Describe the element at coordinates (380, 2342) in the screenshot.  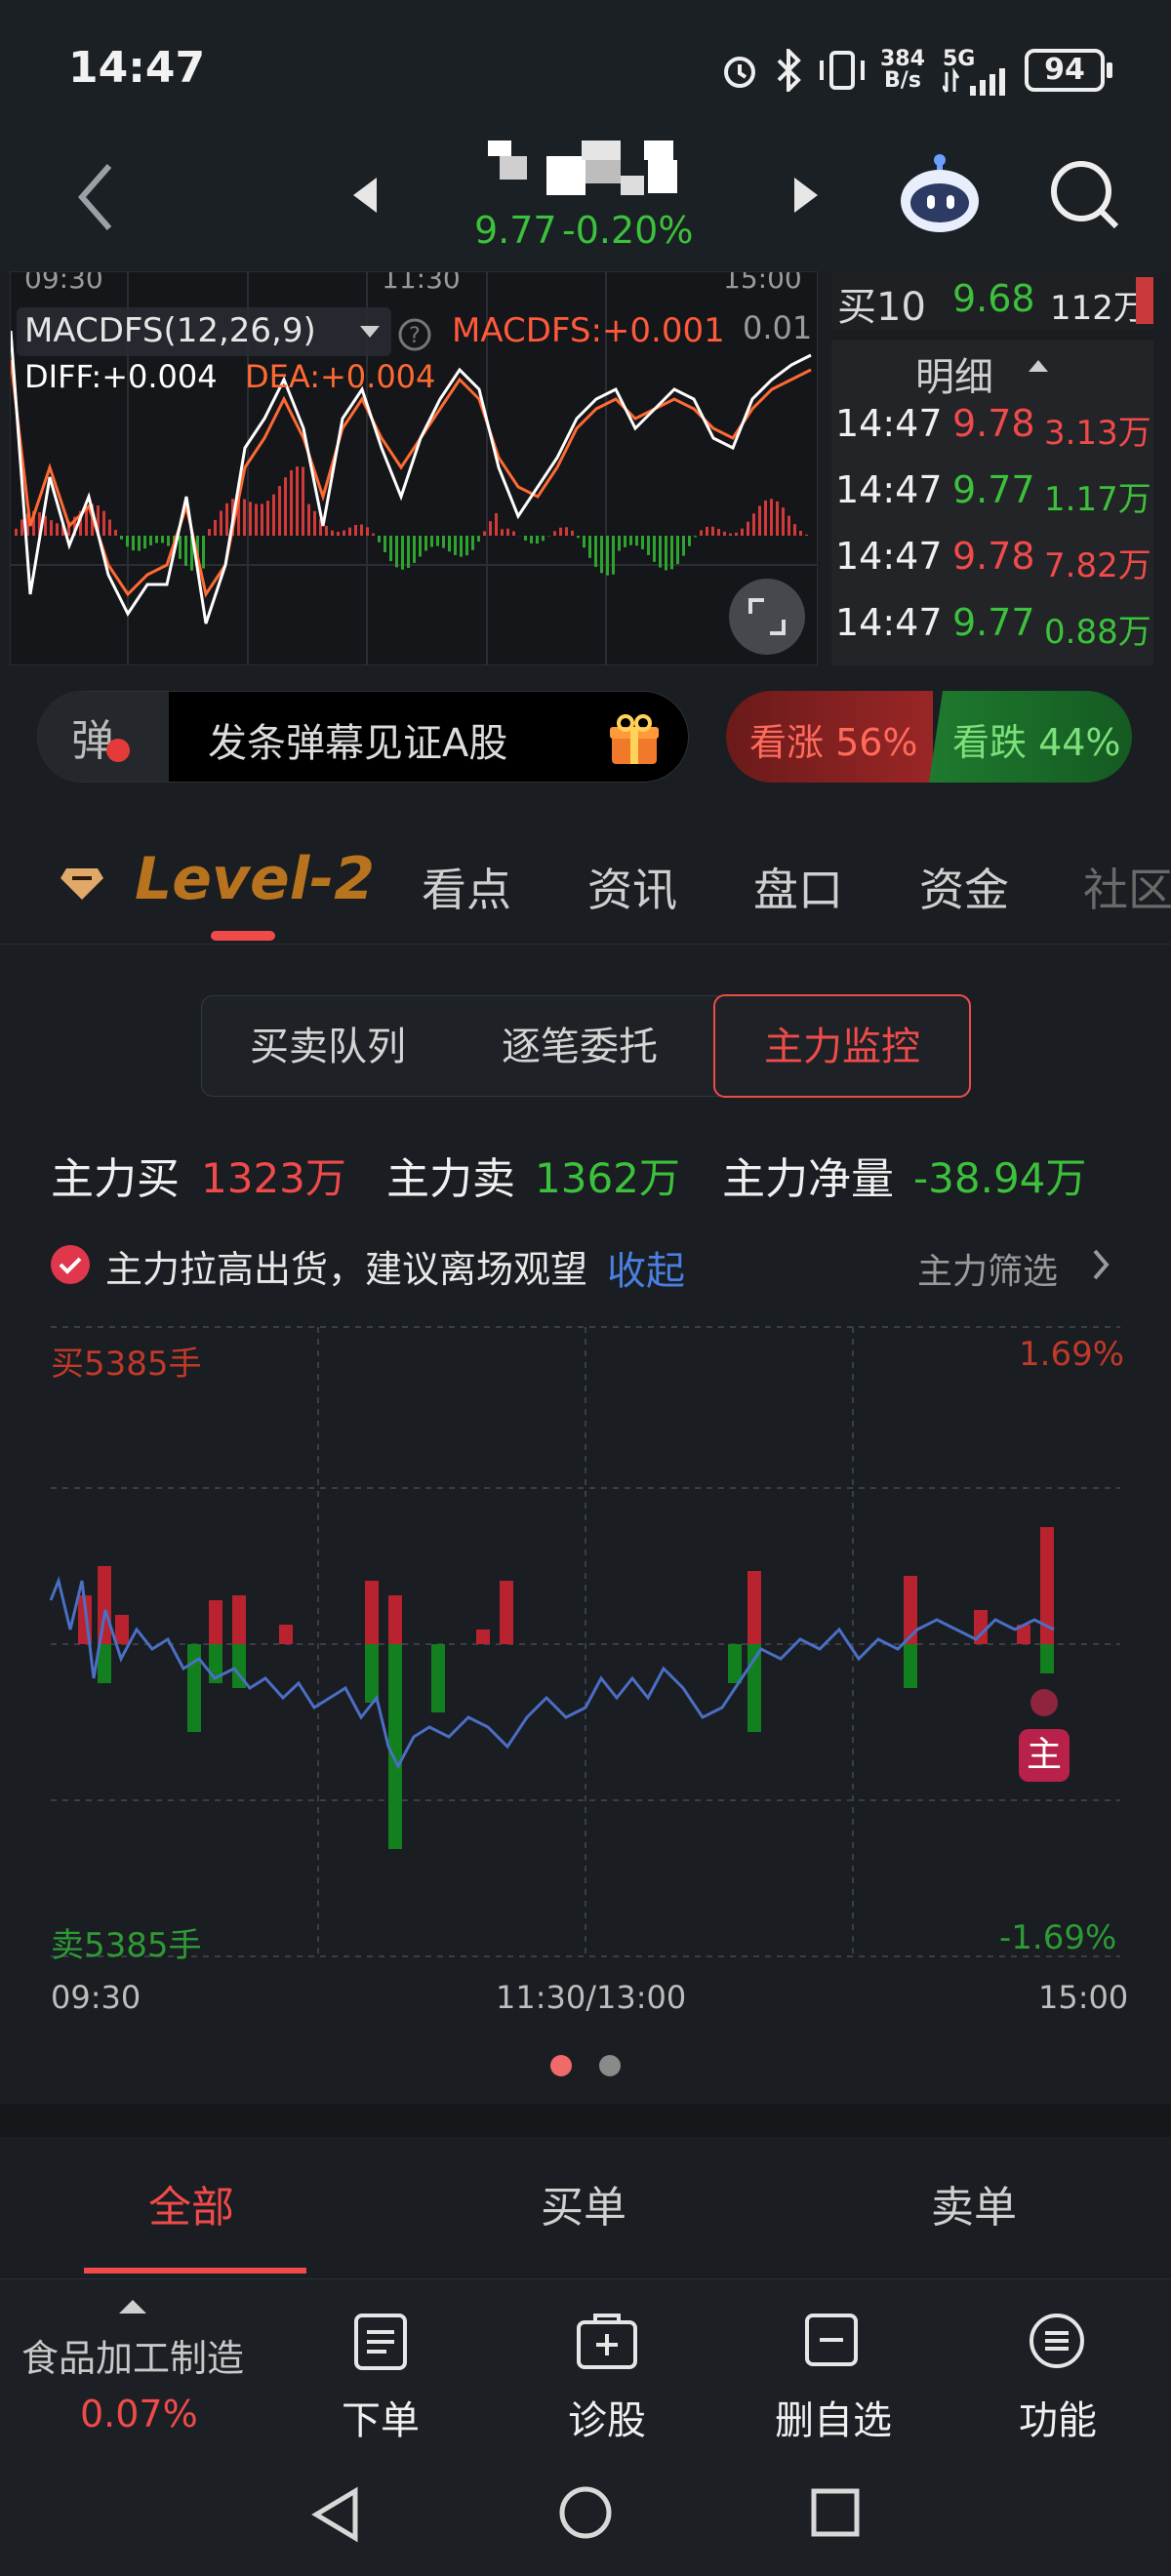
I see `order-icon` at that location.